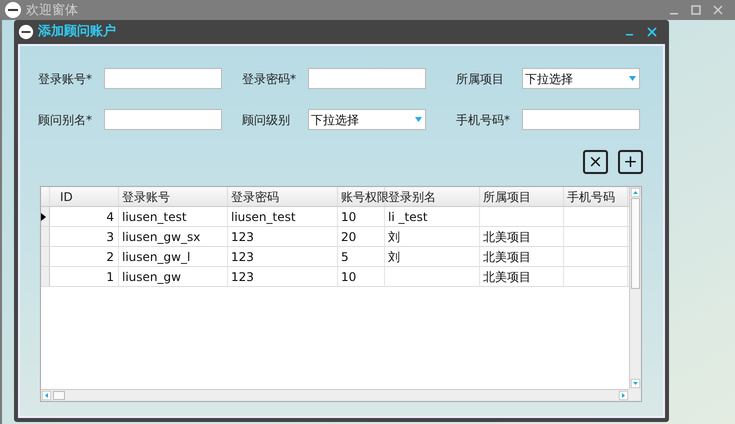  I want to click on row-header, so click(45, 216).